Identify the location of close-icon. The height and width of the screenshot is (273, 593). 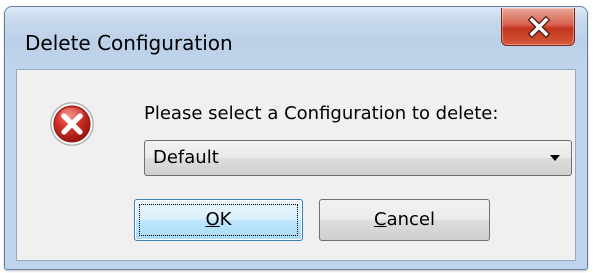
(539, 27).